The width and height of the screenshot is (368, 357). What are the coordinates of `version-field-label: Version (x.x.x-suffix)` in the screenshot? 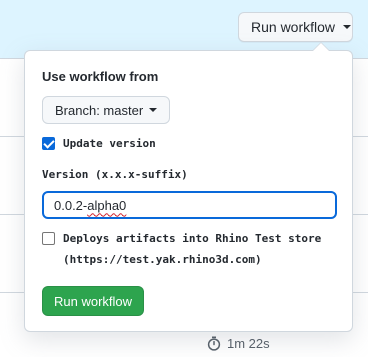 It's located at (115, 174).